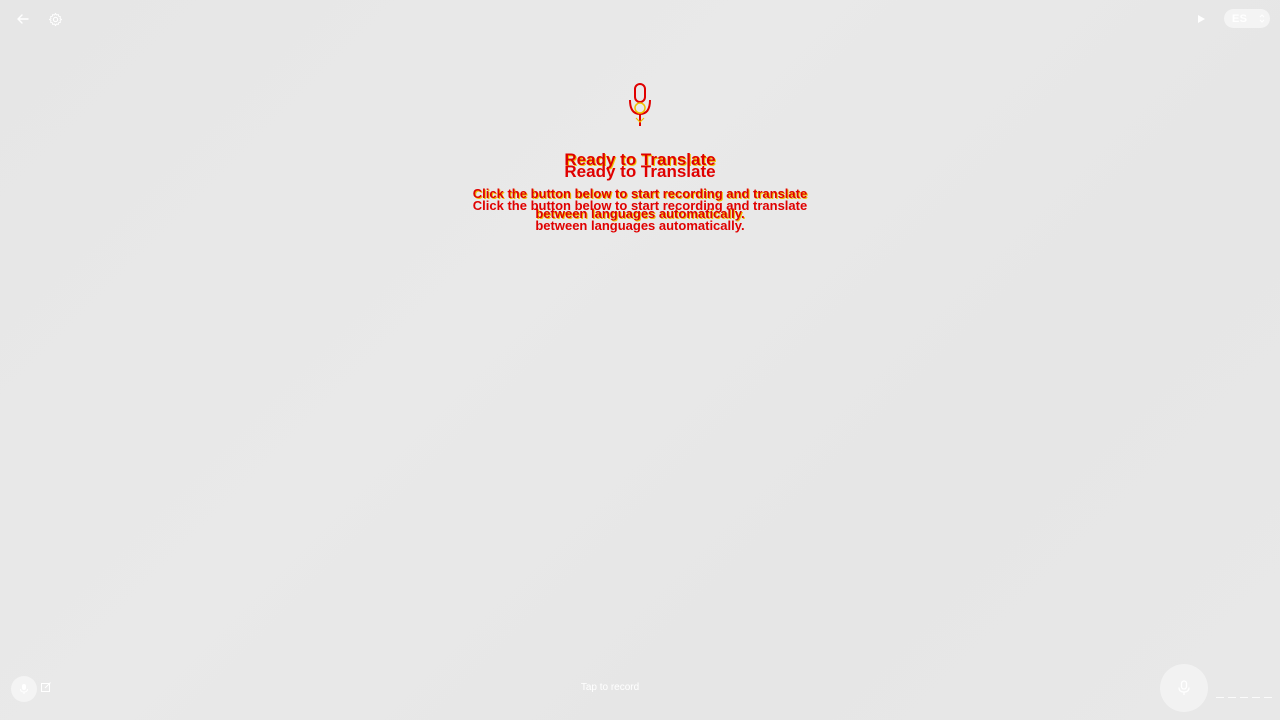 Image resolution: width=1280 pixels, height=720 pixels. I want to click on play-button, so click(1201, 19).